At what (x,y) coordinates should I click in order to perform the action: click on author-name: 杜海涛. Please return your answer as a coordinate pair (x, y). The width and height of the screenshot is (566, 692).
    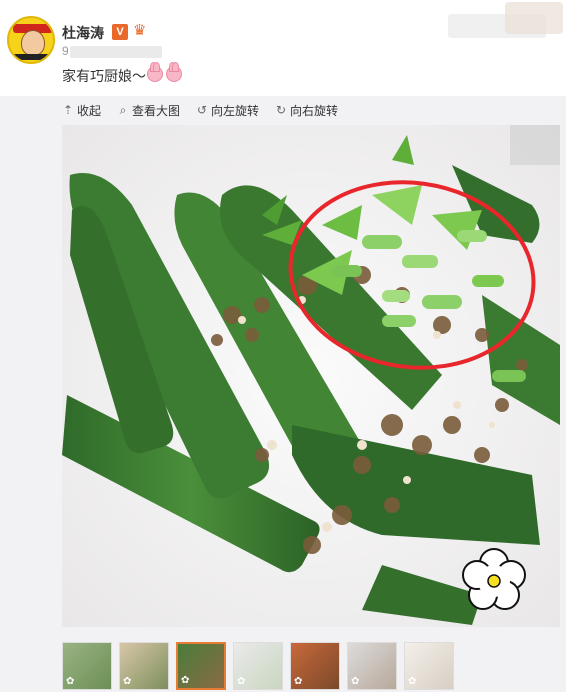
    Looking at the image, I should click on (83, 33).